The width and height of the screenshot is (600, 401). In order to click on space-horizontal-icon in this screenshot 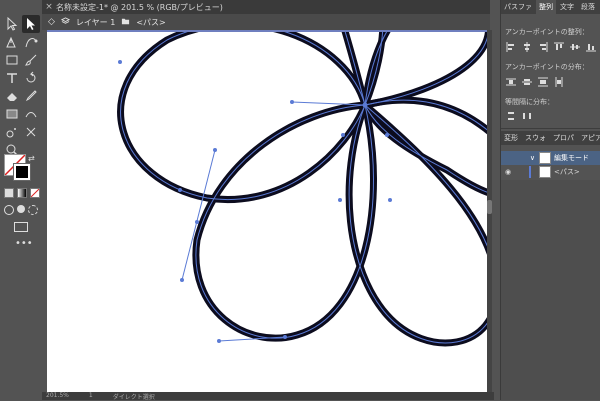, I will do `click(527, 116)`.